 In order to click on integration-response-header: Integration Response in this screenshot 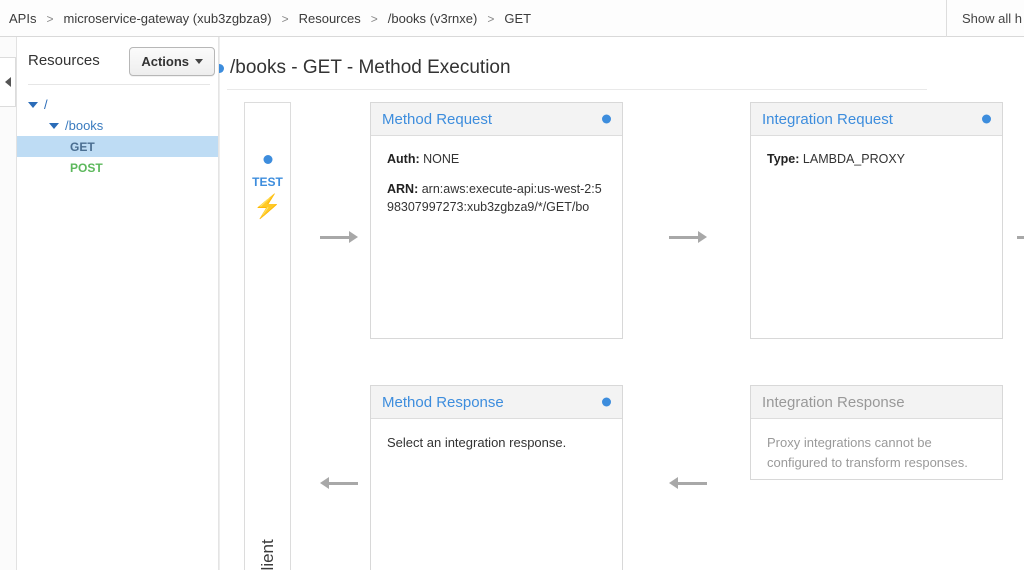, I will do `click(876, 402)`.